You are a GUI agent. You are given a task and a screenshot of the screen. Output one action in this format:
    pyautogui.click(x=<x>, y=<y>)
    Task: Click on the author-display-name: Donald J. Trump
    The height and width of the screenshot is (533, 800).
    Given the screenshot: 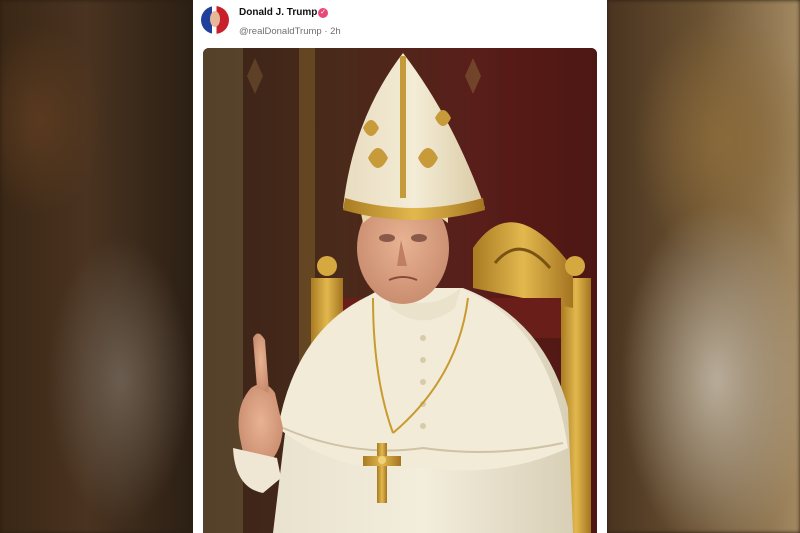 What is the action you would take?
    pyautogui.click(x=278, y=12)
    